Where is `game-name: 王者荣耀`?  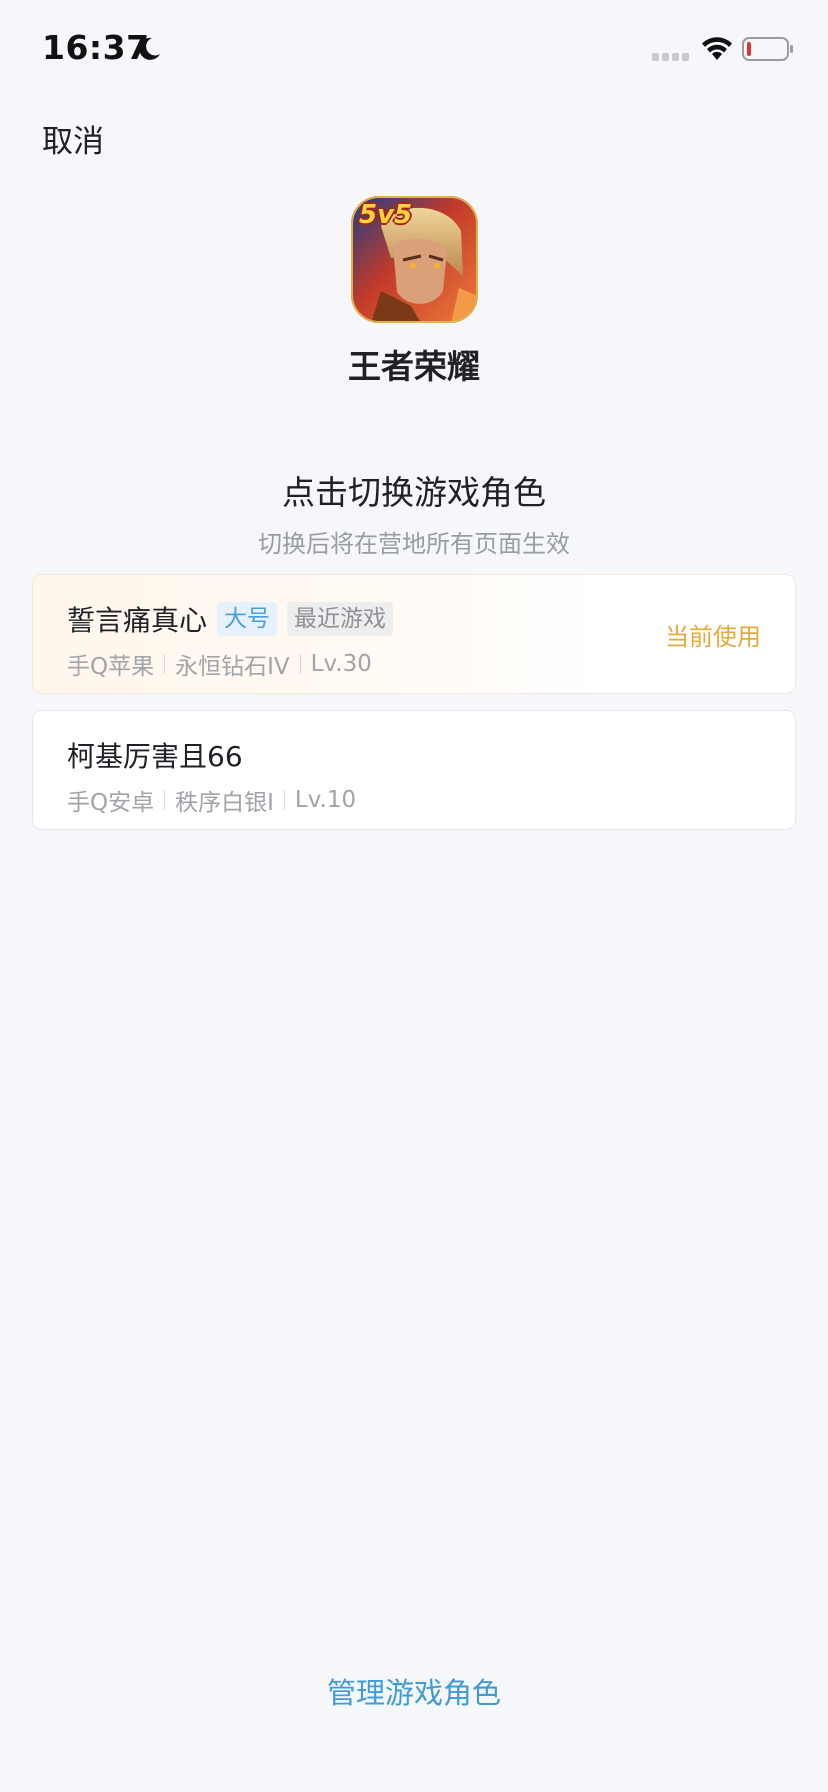 game-name: 王者荣耀 is located at coordinates (414, 366).